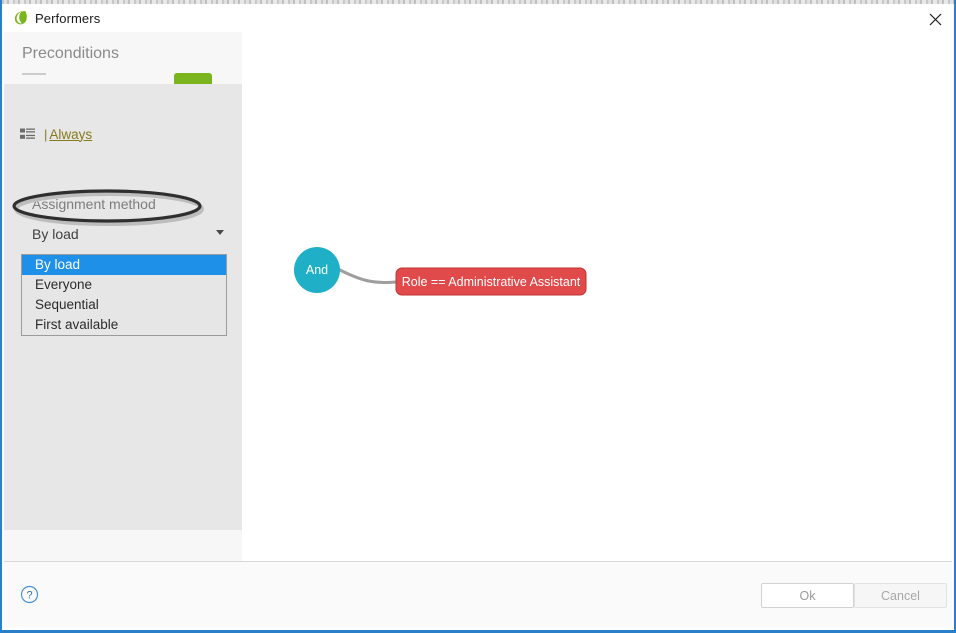 This screenshot has width=956, height=633. I want to click on dropdown-option-by-load: By load, so click(124, 265).